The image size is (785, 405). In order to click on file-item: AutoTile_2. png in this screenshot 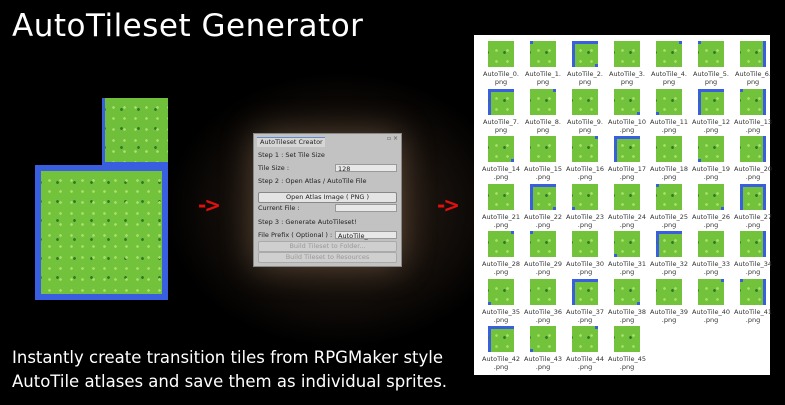, I will do `click(585, 63)`.